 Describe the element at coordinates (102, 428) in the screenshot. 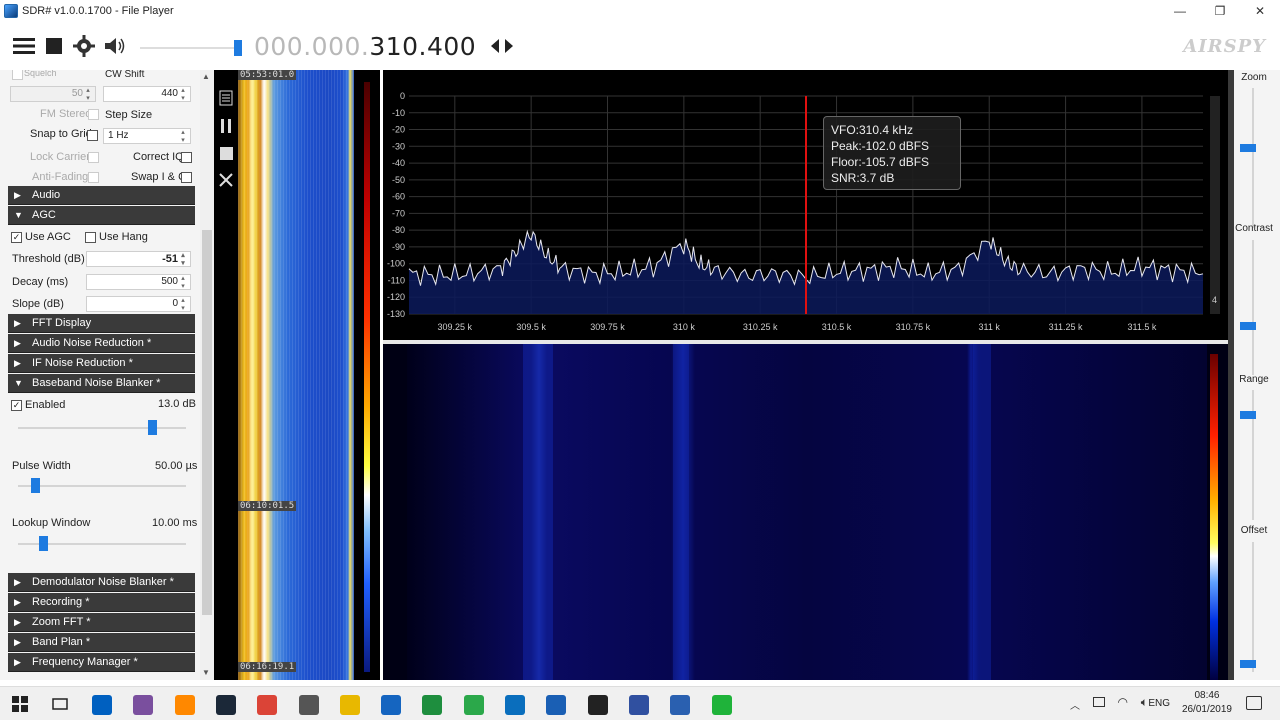

I see `nb-threshold-slider-track` at that location.